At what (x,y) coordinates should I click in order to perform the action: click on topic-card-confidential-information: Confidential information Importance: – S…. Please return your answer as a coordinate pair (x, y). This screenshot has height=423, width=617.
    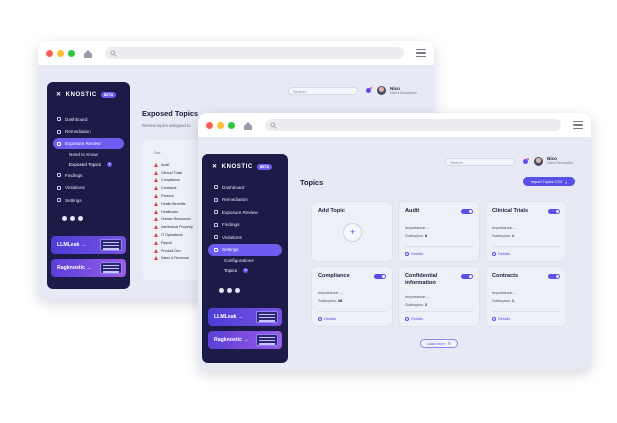
    Looking at the image, I should click on (439, 296).